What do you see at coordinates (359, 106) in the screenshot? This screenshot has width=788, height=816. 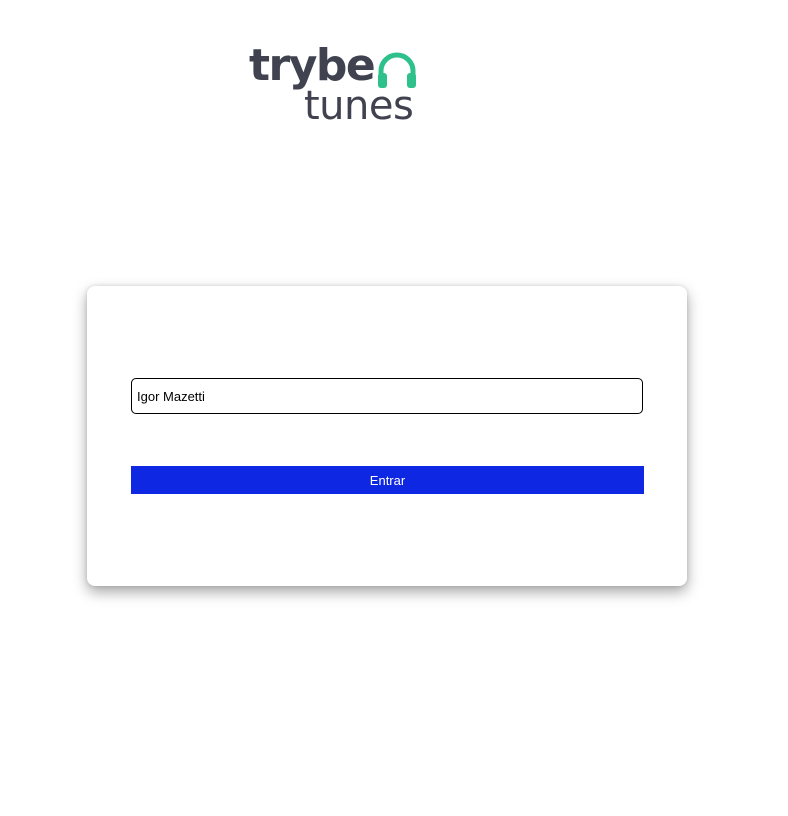 I see `logo-sub-text: tunes` at bounding box center [359, 106].